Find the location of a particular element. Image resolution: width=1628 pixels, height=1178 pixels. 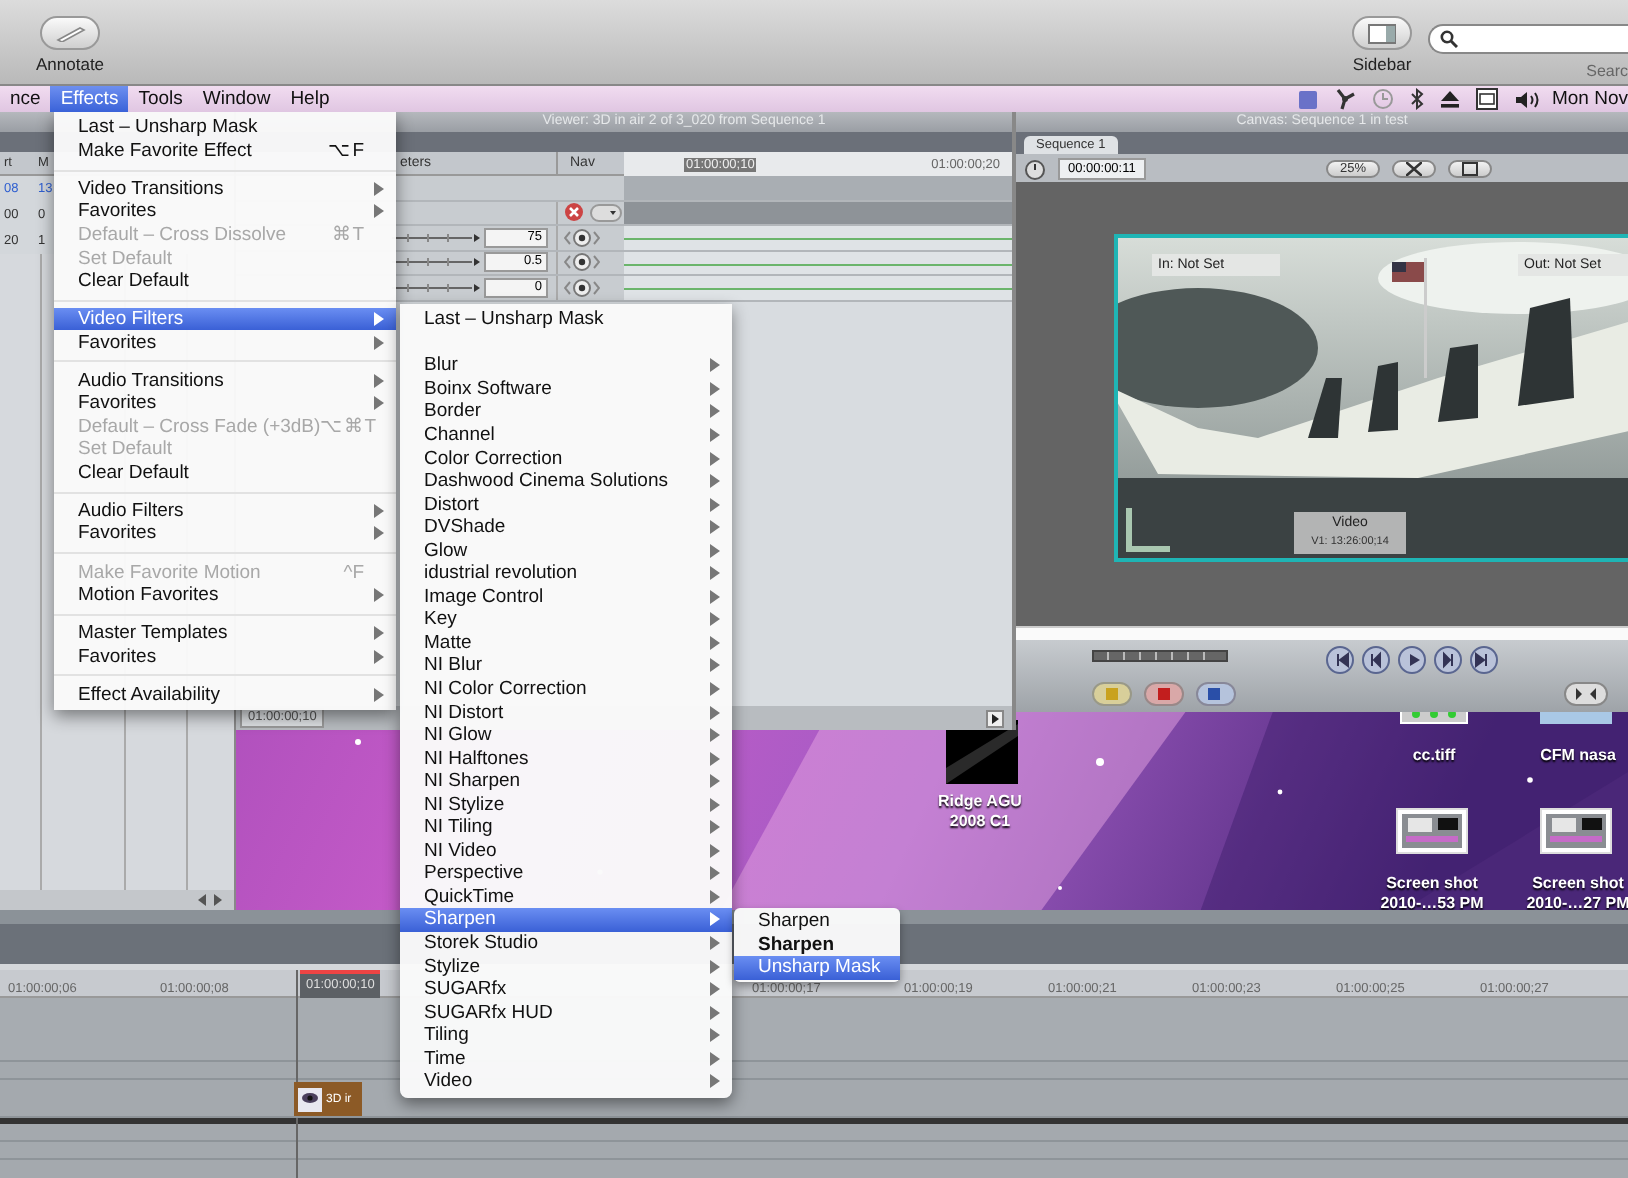

speaker-icon is located at coordinates (1526, 99).